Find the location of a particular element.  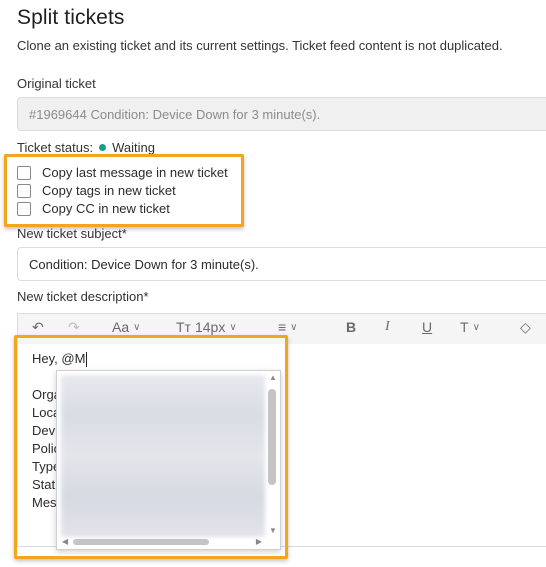

undo-icon: ↶ is located at coordinates (38, 327).